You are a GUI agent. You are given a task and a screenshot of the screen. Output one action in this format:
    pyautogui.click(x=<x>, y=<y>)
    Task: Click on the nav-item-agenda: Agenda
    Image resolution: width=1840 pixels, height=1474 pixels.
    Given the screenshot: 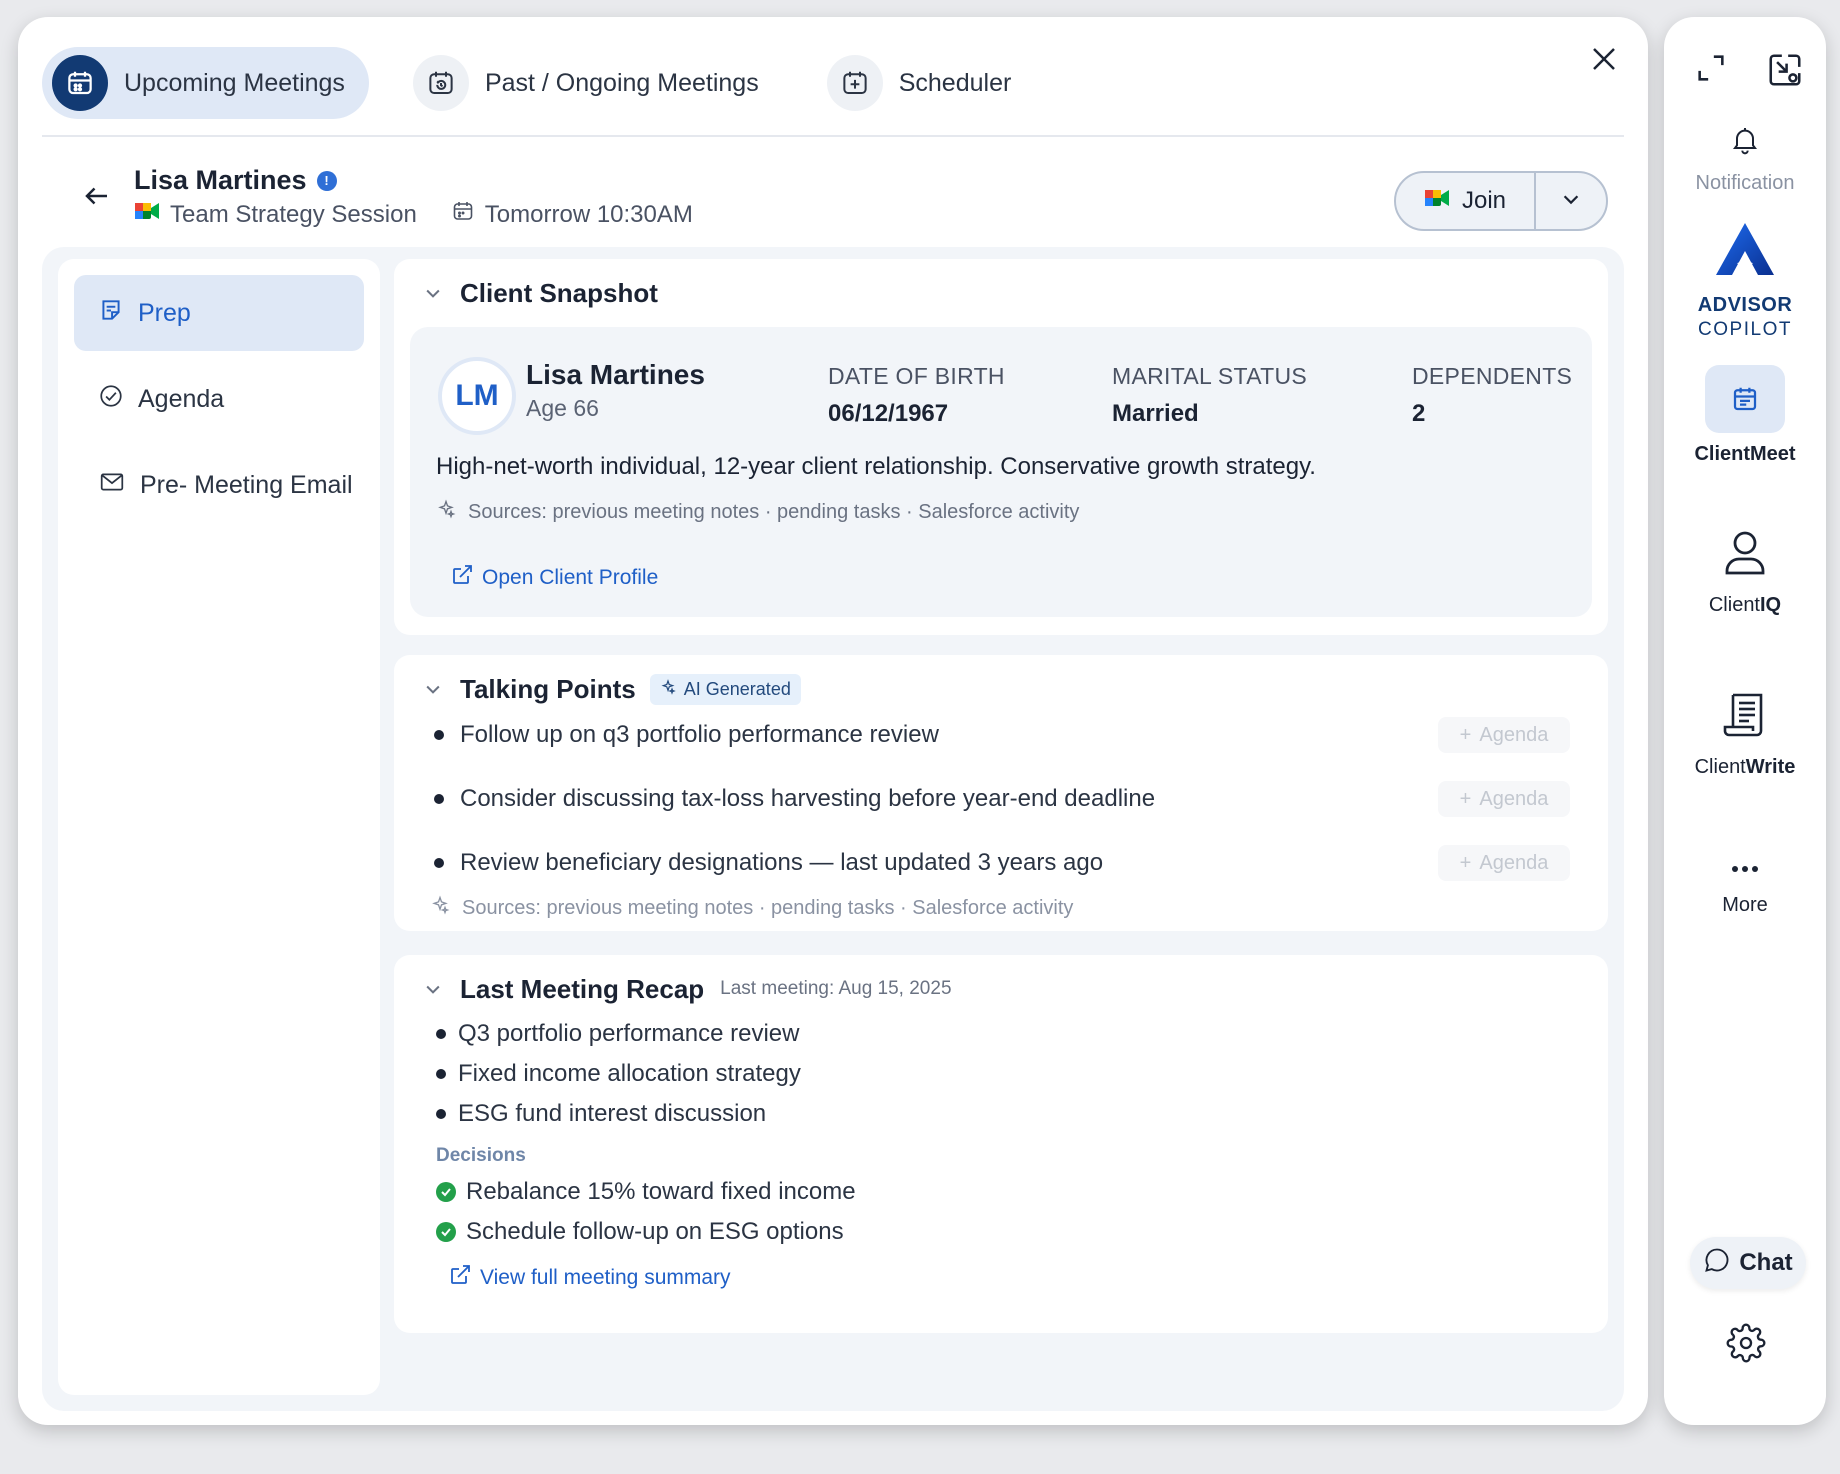 What is the action you would take?
    pyautogui.click(x=219, y=399)
    